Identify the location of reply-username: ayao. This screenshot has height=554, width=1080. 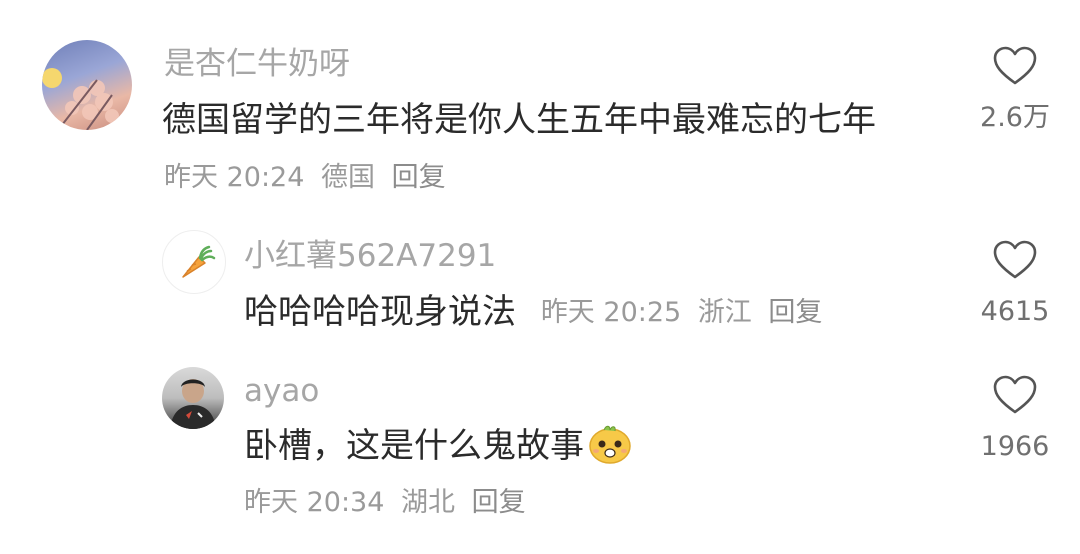
(281, 391).